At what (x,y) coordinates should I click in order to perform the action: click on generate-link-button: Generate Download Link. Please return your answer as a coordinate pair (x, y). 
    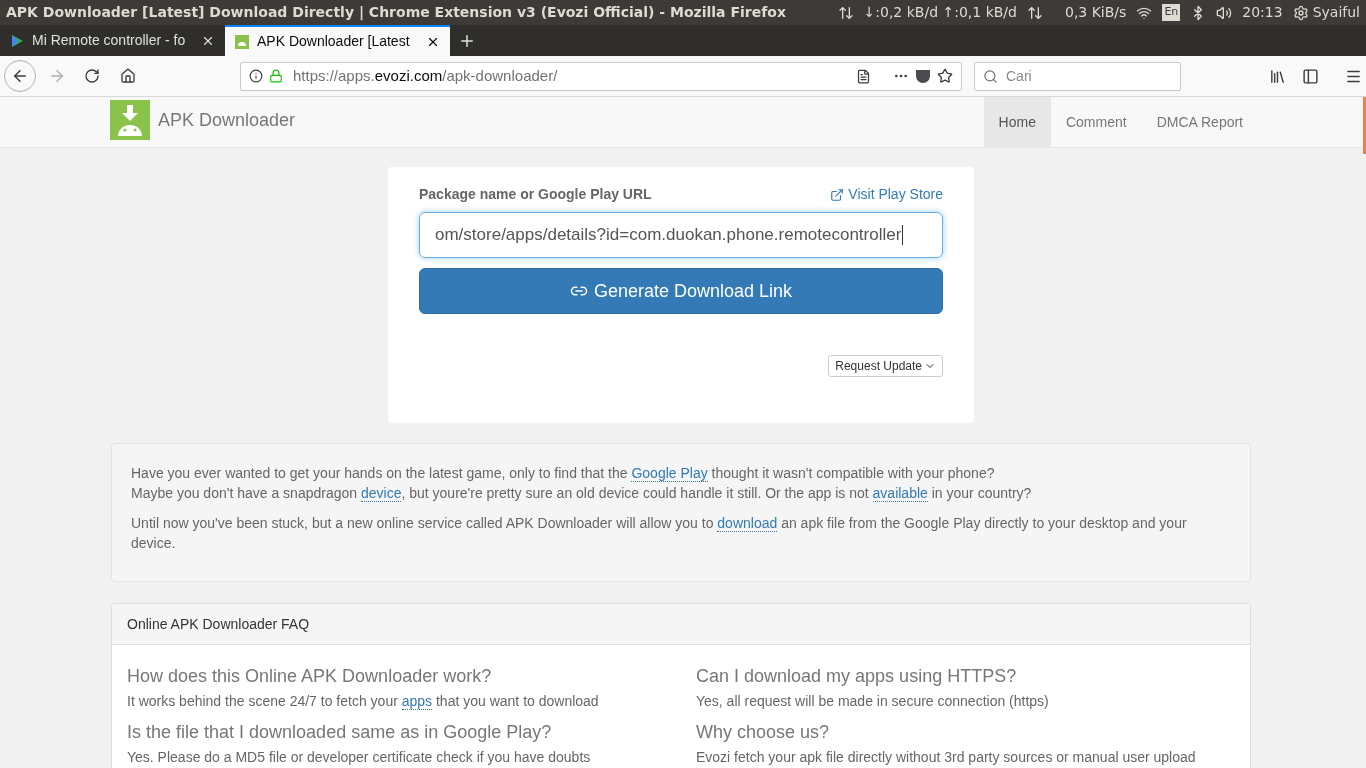
    Looking at the image, I should click on (681, 291).